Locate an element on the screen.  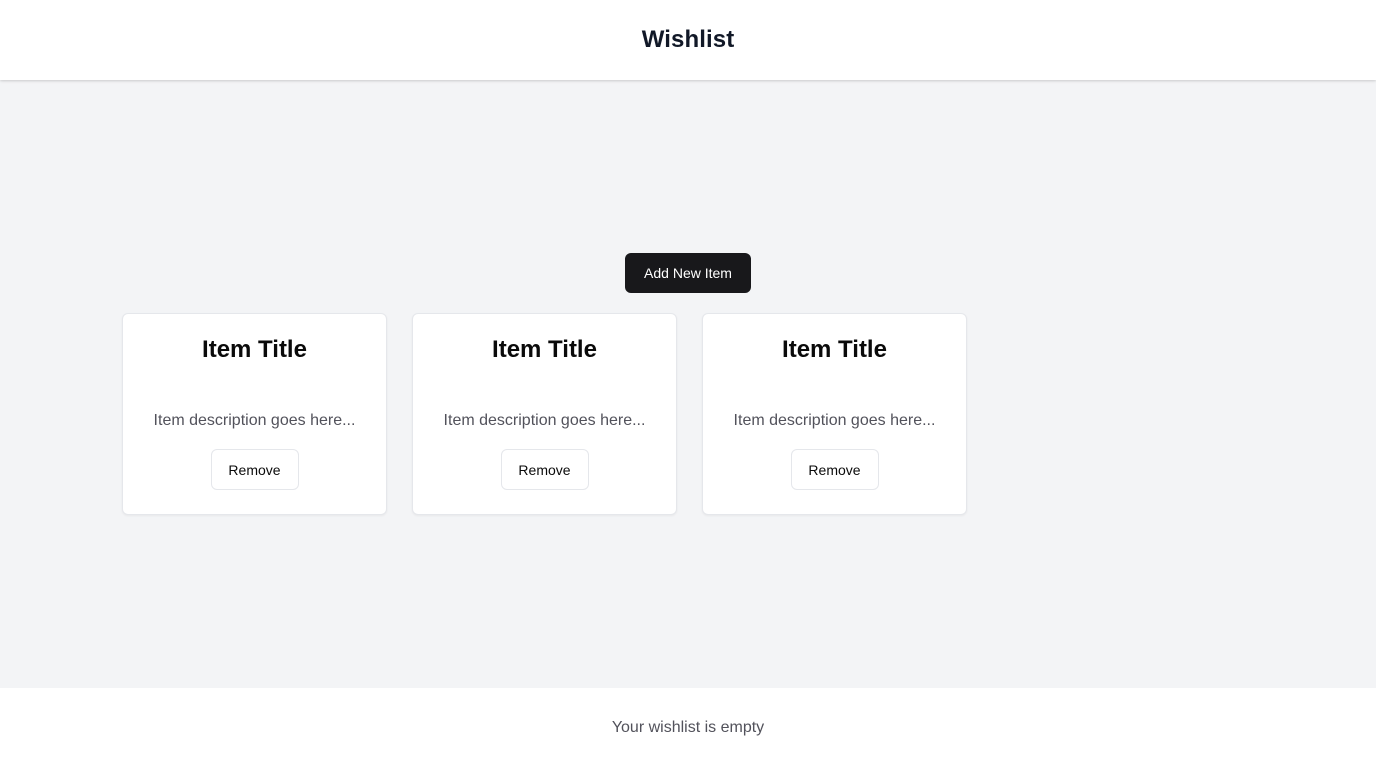
add-new-item-button: Add New Item is located at coordinates (688, 273).